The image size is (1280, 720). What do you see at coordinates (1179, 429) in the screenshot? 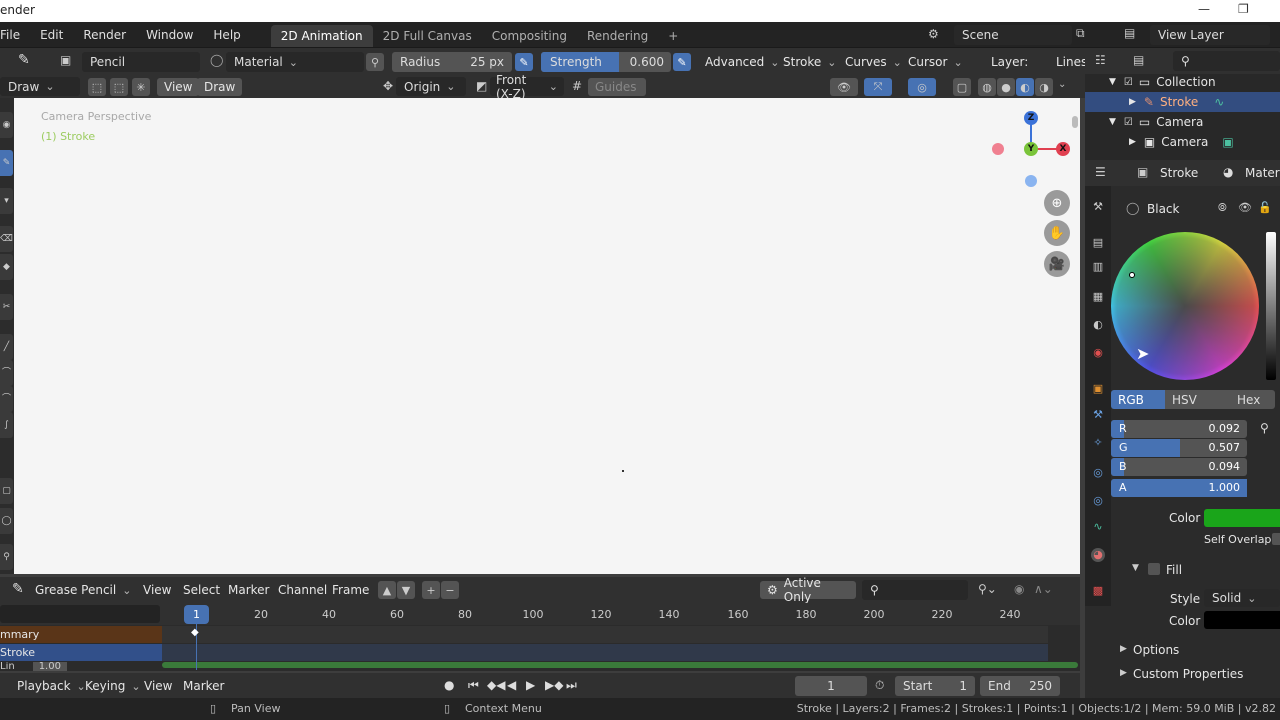
I see `channel-r-slider: R 0.092` at bounding box center [1179, 429].